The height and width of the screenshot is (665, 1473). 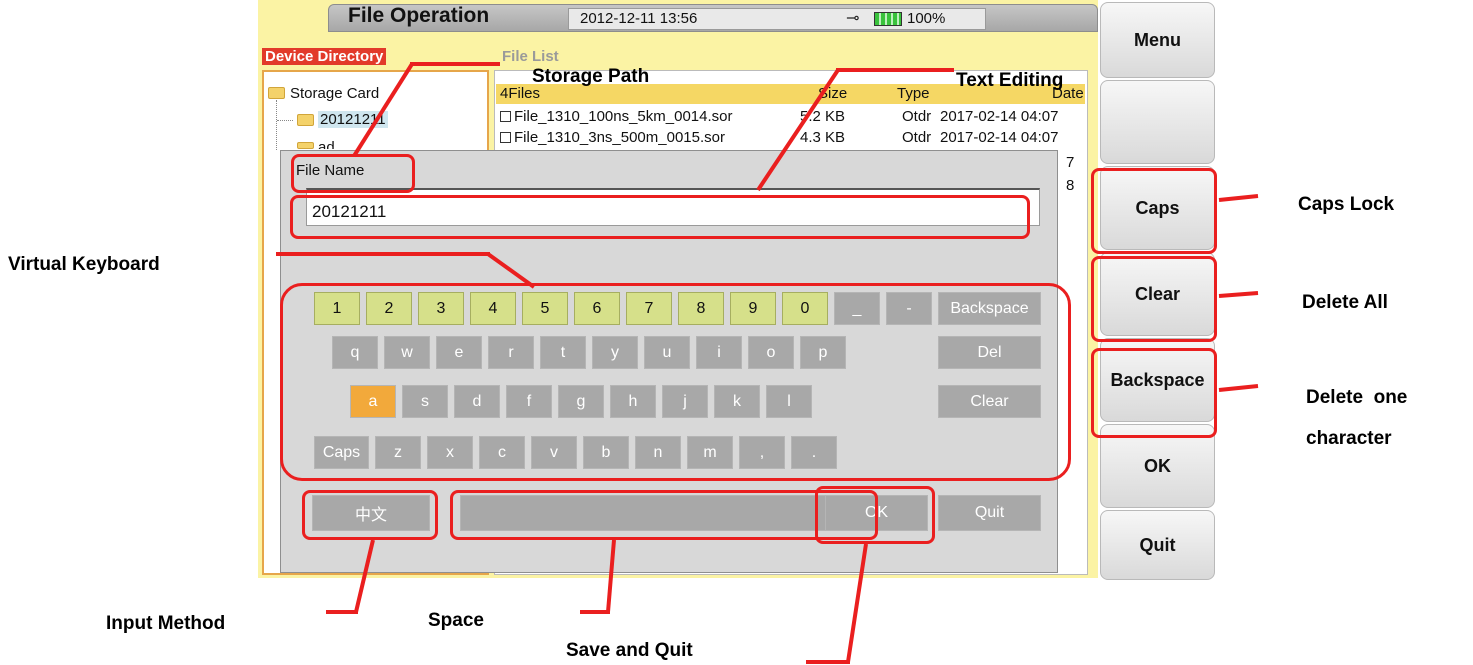 I want to click on callout-virtual-keyboard: Virtual Keyboard, so click(x=84, y=264).